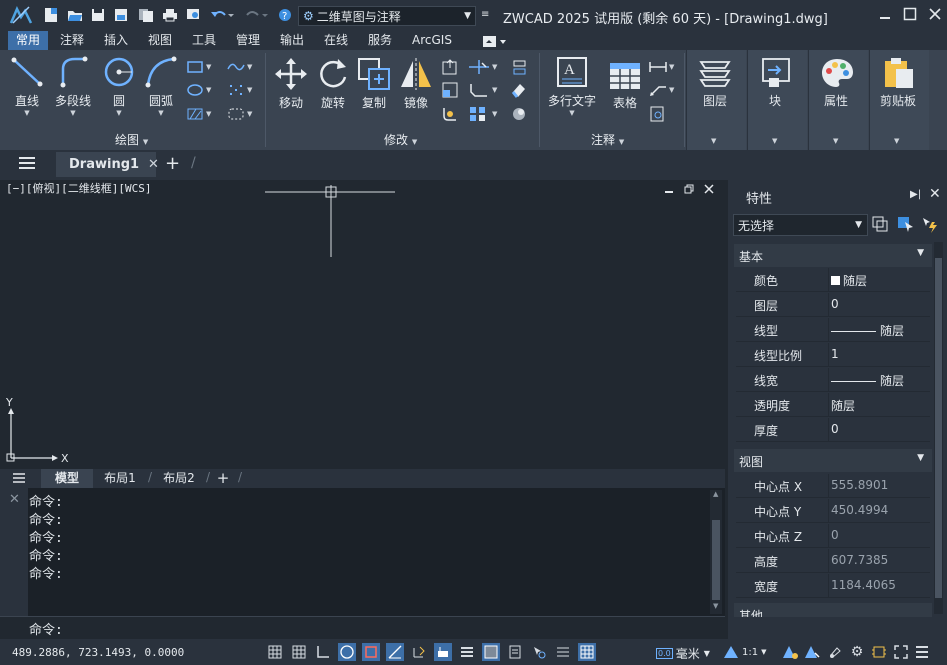 This screenshot has width=947, height=665. Describe the element at coordinates (107, 164) in the screenshot. I see `document-tab: Drawing1 ✕` at that location.